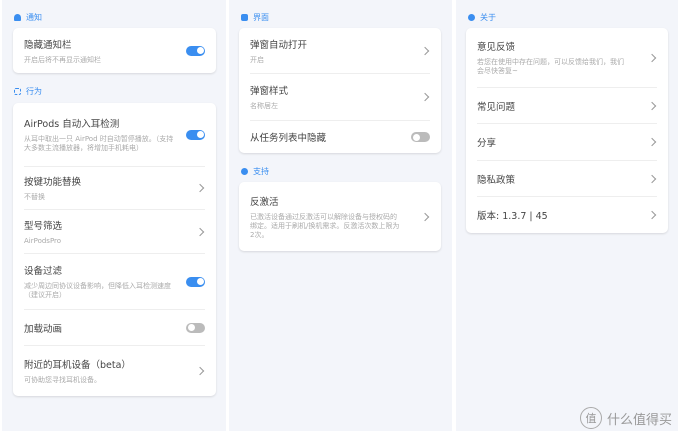 The image size is (680, 435). What do you see at coordinates (567, 106) in the screenshot?
I see `faq-row: 常见问题` at bounding box center [567, 106].